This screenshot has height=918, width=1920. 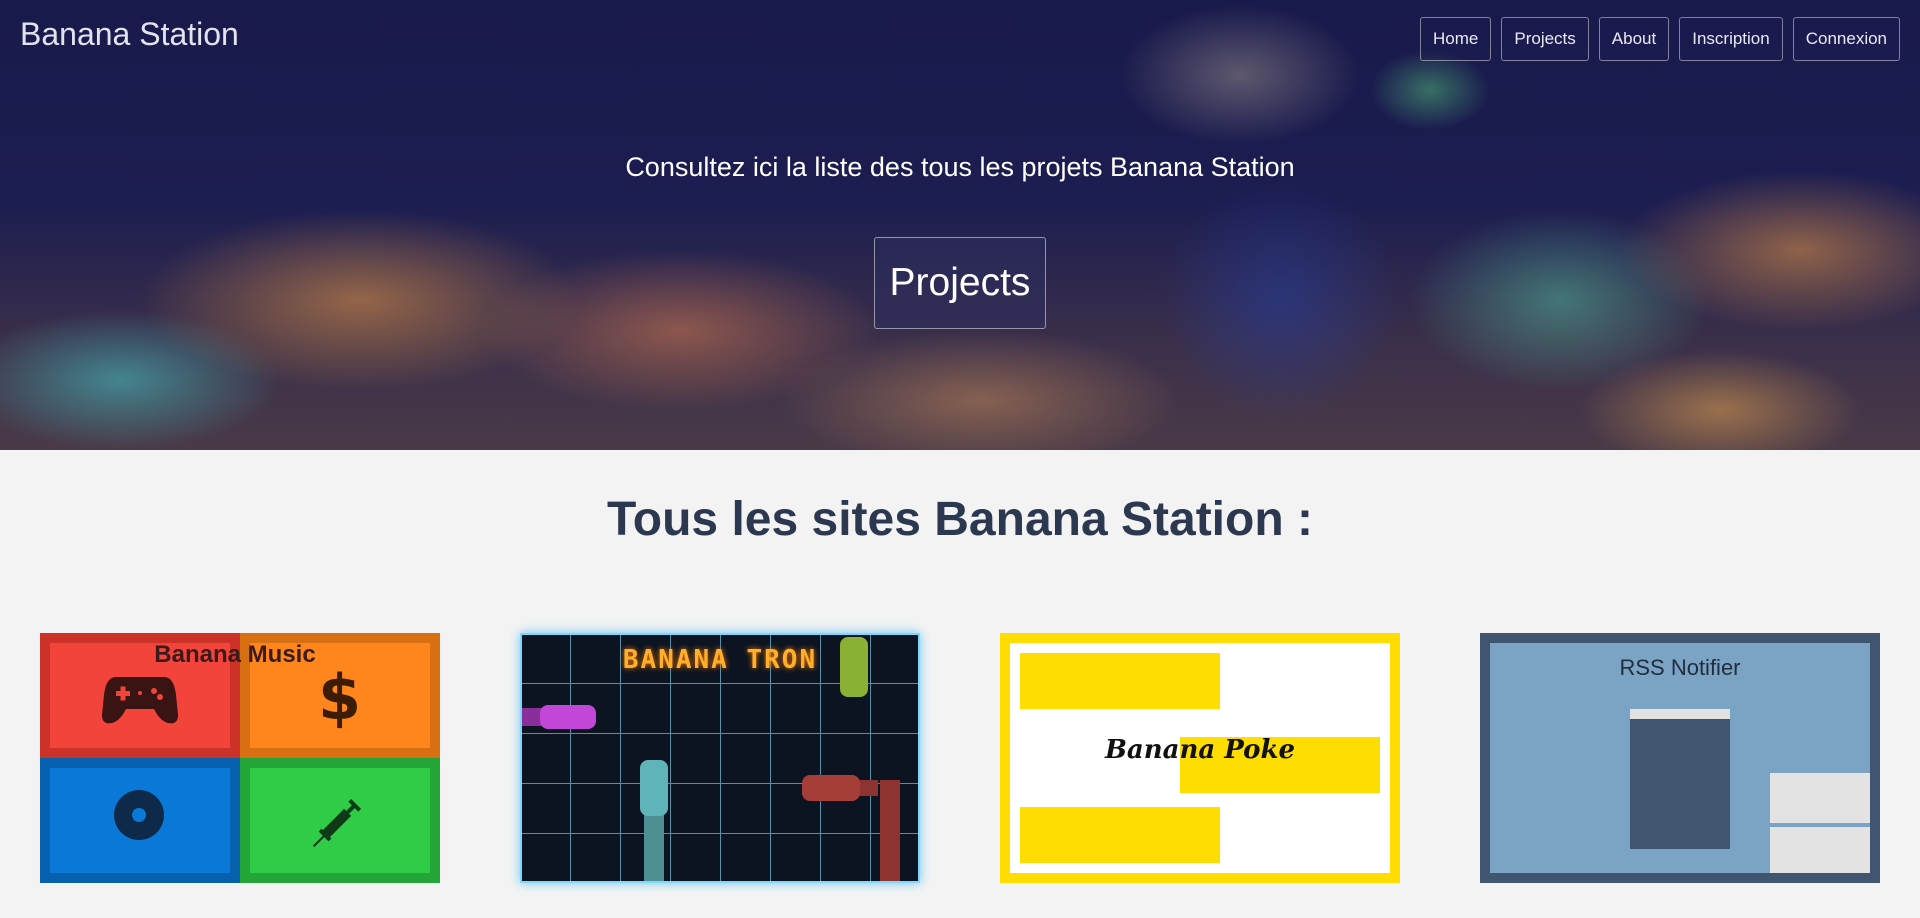 What do you see at coordinates (1634, 39) in the screenshot?
I see `nav-about: About` at bounding box center [1634, 39].